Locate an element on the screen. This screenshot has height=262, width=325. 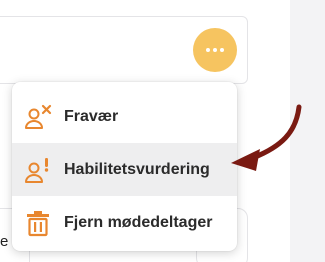
menu-item-label: Fjern mødedeltager is located at coordinates (138, 222).